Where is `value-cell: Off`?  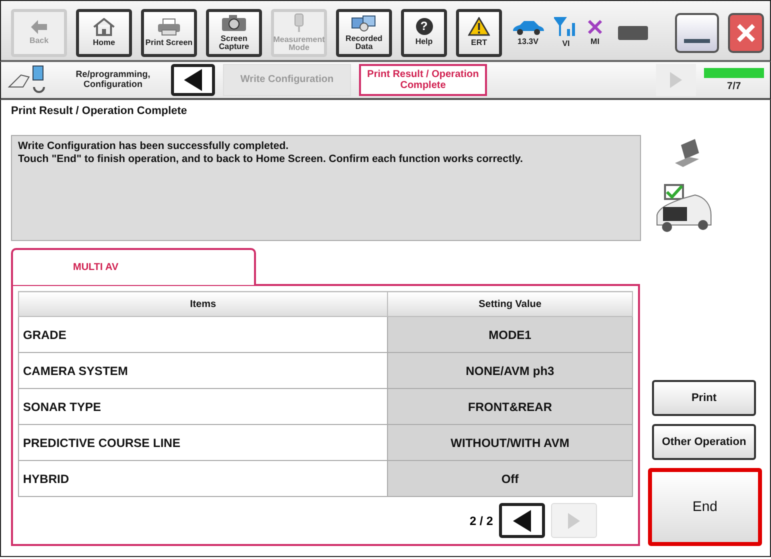
value-cell: Off is located at coordinates (510, 478).